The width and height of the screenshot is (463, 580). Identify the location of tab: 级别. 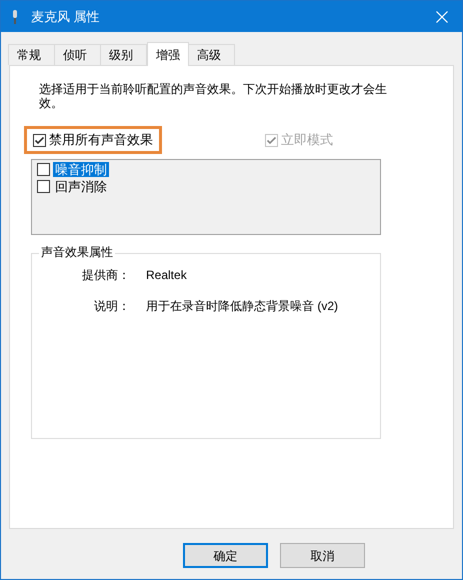
(123, 54).